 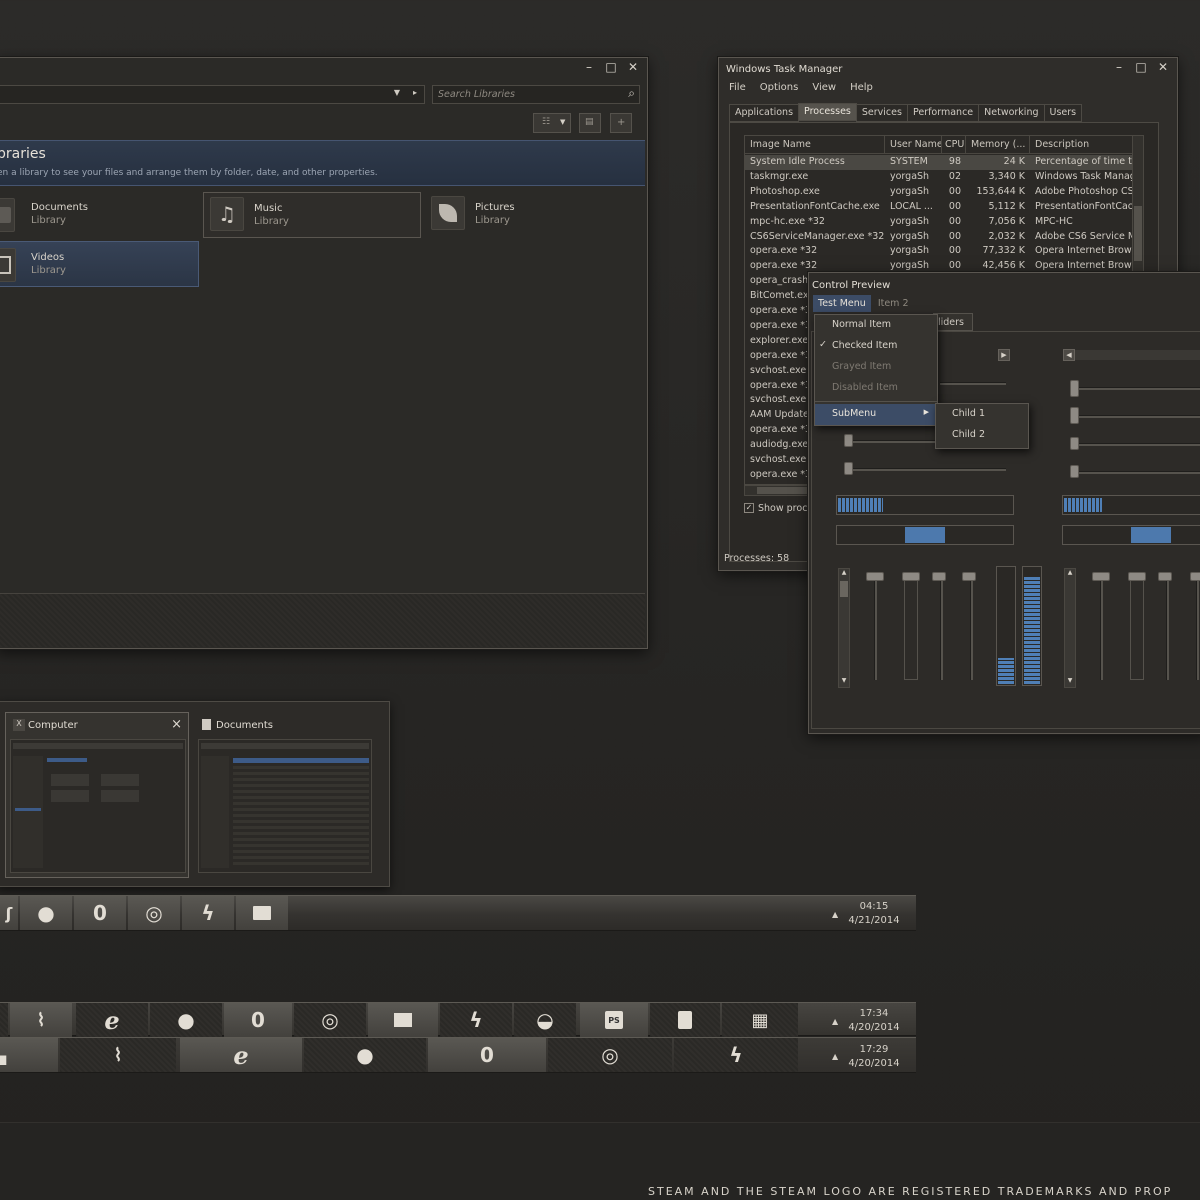 I want to click on search-icon: ⌕, so click(x=631, y=93).